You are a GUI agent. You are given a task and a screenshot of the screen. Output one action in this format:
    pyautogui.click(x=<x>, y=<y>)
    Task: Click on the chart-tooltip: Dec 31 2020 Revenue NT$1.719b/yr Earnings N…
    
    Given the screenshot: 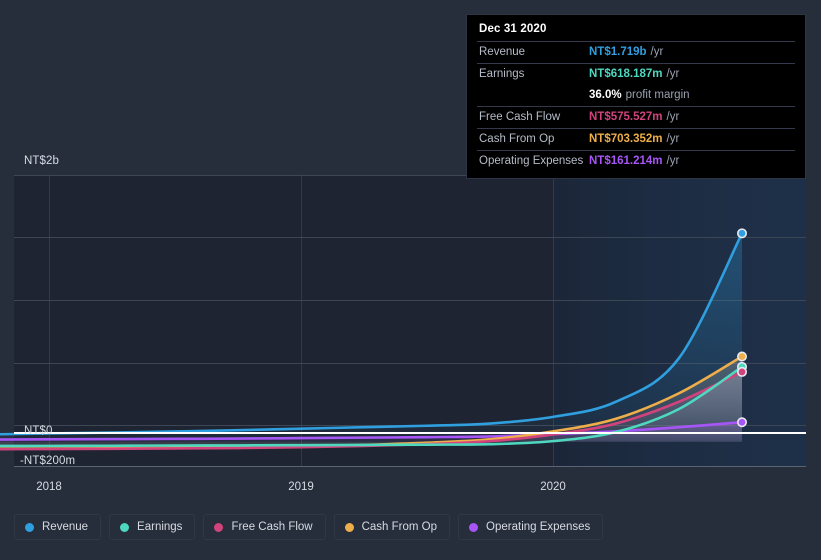 What is the action you would take?
    pyautogui.click(x=636, y=96)
    